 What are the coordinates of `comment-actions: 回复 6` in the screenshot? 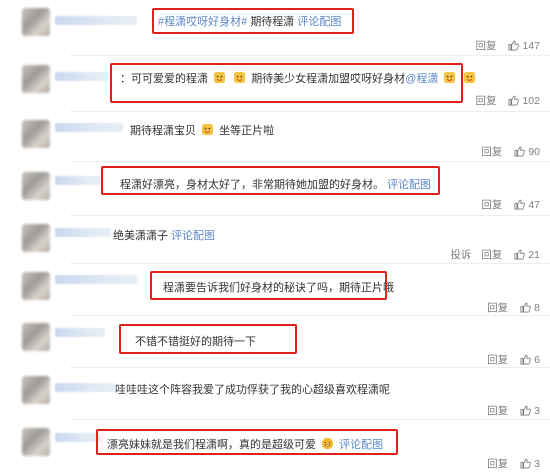 It's located at (508, 359).